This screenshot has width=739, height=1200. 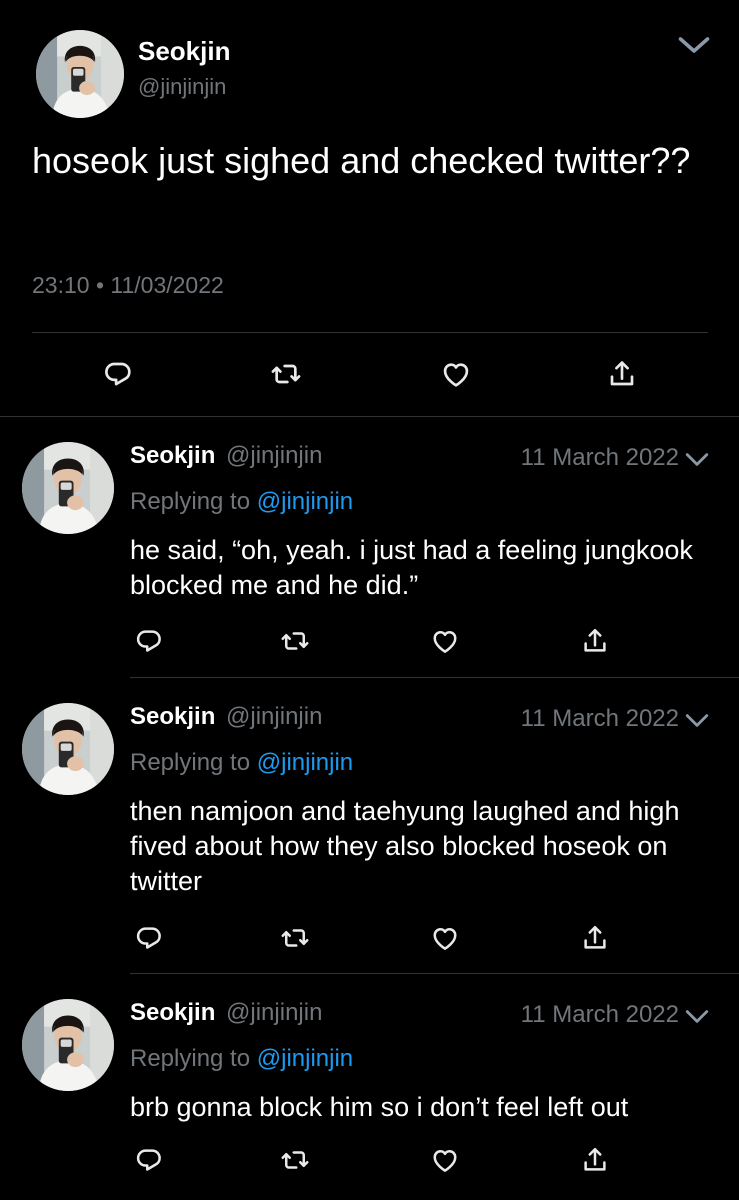 What do you see at coordinates (128, 285) in the screenshot?
I see `tweet-timestamp: 23:10 • 11/03/2022` at bounding box center [128, 285].